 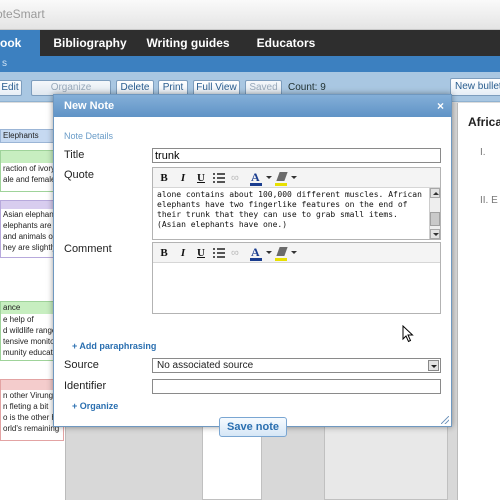 What do you see at coordinates (250, 64) in the screenshot?
I see `sub-nav: s` at bounding box center [250, 64].